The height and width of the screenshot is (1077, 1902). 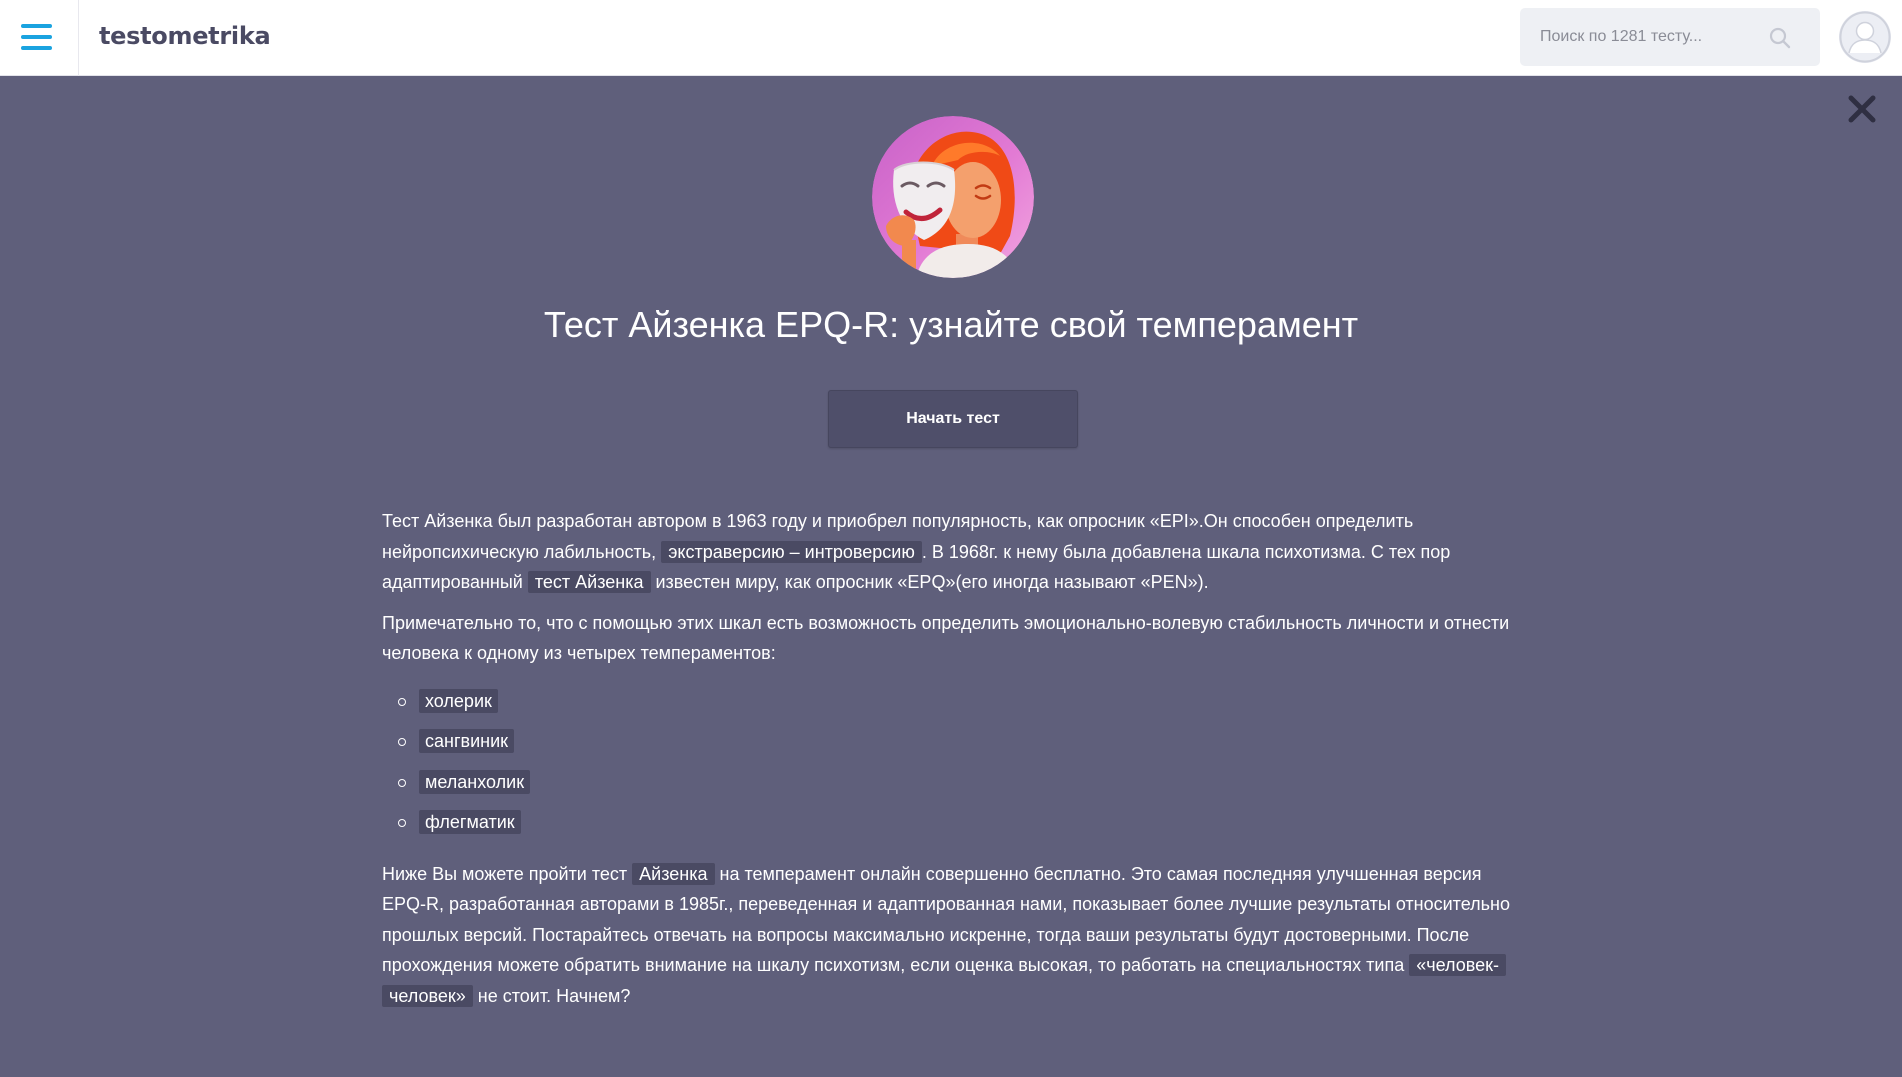 I want to click on highlight-link: тест Айзенка, so click(x=589, y=582).